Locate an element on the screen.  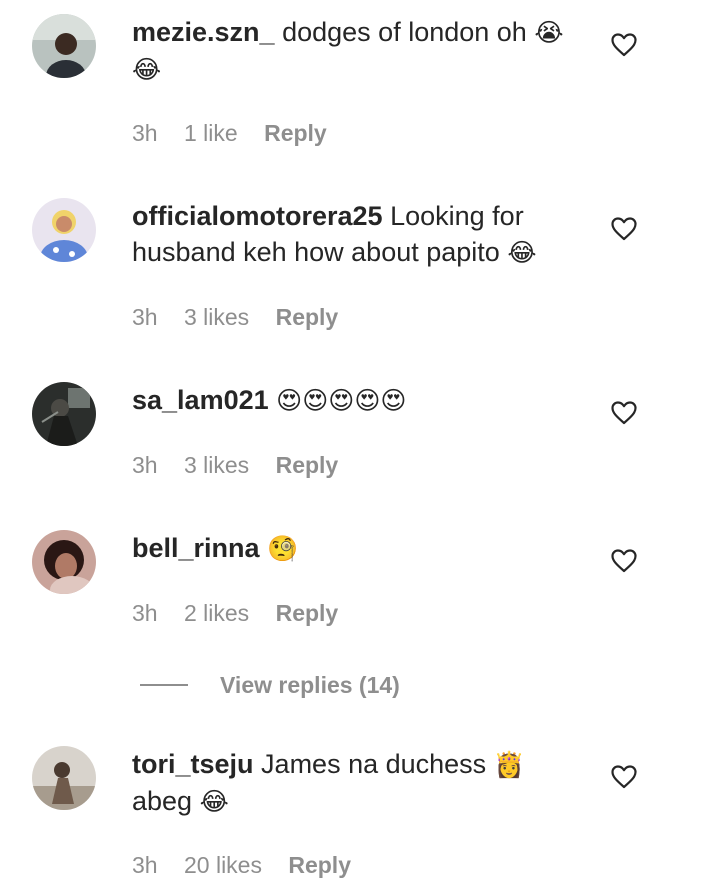
comment-meta: 3h 2 likes Reply is located at coordinates (245, 613).